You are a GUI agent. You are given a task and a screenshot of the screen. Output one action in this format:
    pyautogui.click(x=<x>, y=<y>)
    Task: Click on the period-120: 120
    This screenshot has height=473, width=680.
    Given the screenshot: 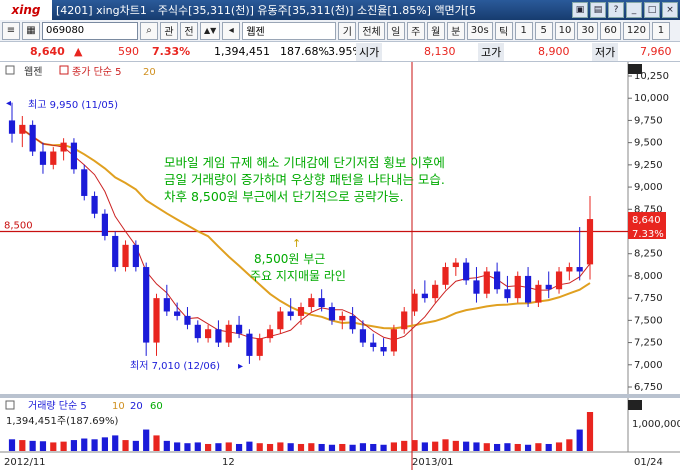 What is the action you would take?
    pyautogui.click(x=636, y=30)
    